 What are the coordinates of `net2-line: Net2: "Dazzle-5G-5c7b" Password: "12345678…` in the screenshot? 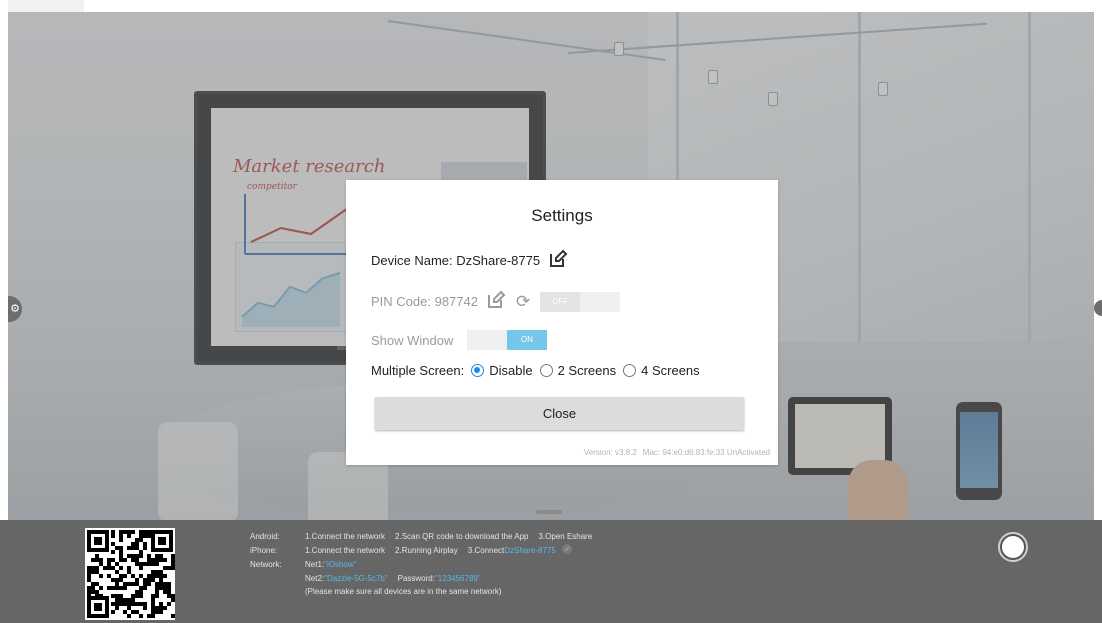 It's located at (448, 579).